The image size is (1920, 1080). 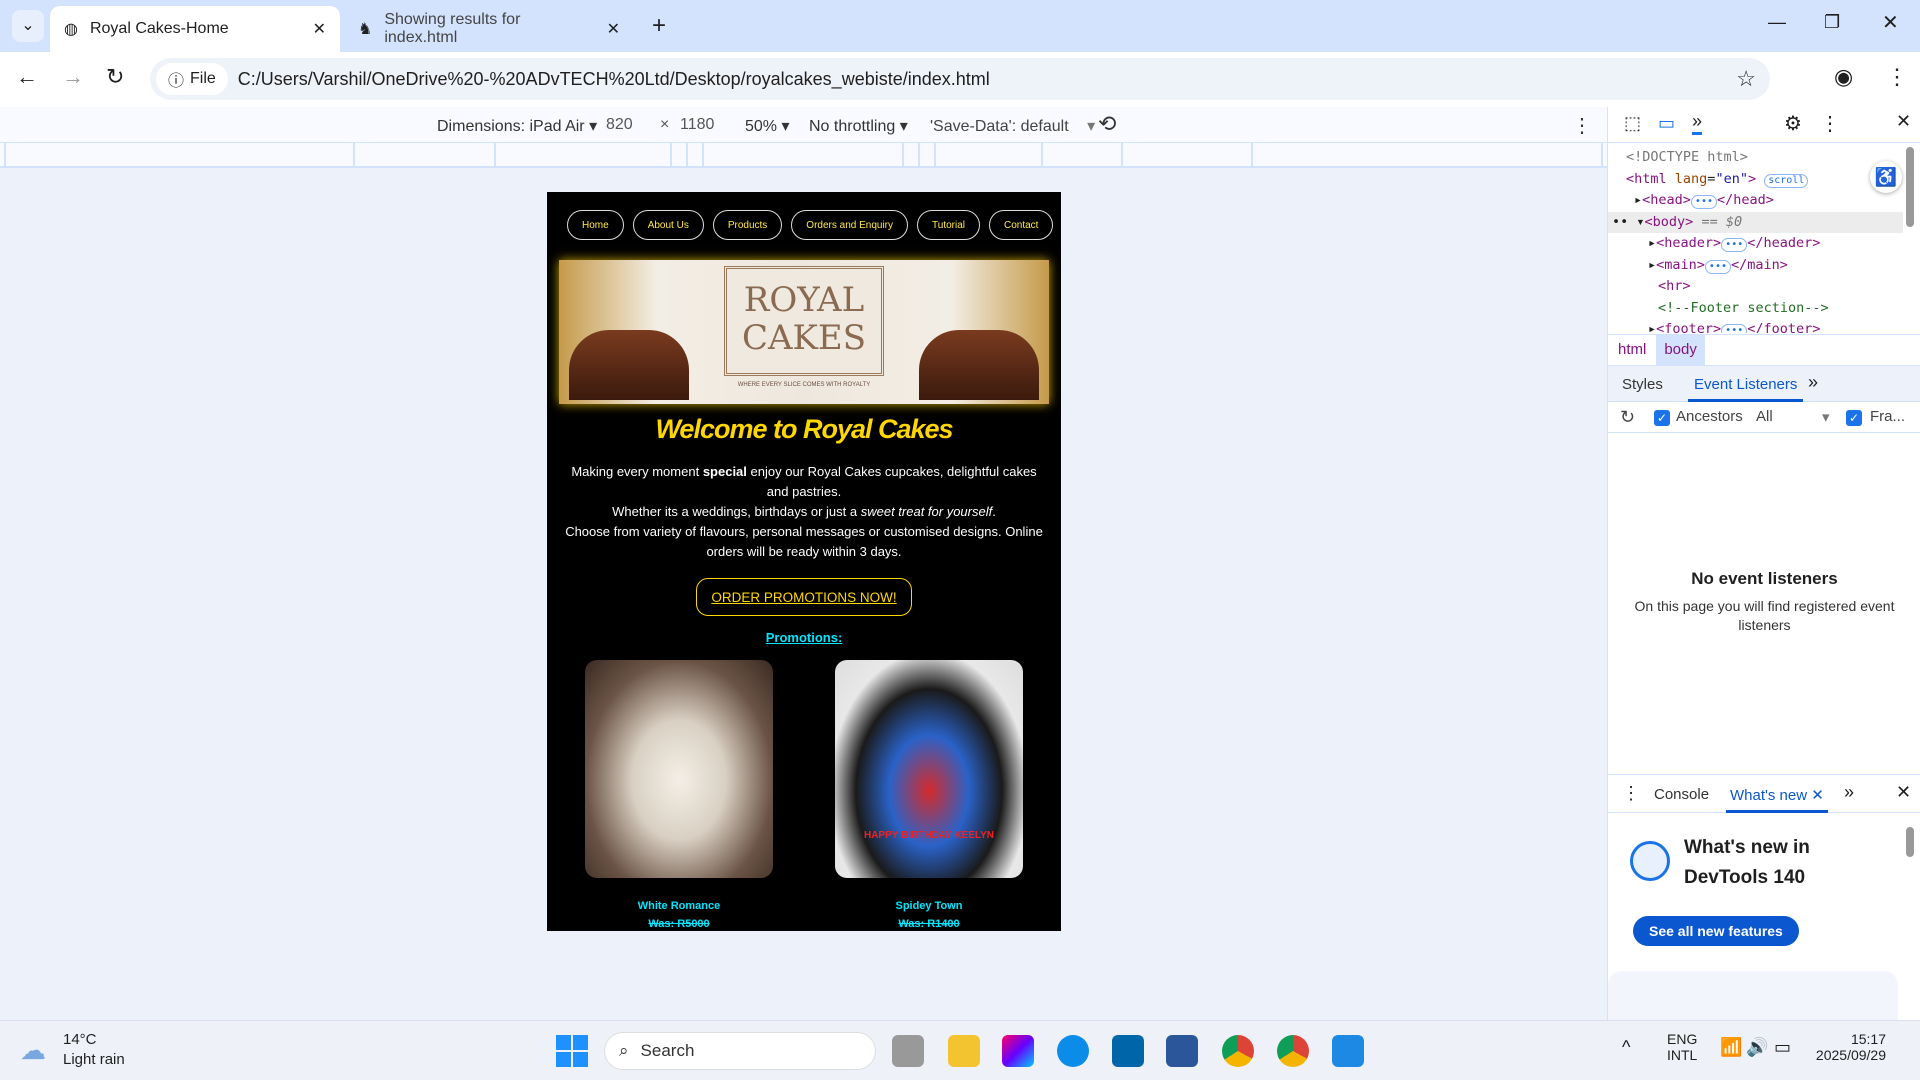 What do you see at coordinates (1238, 1051) in the screenshot?
I see `chrome-icon` at bounding box center [1238, 1051].